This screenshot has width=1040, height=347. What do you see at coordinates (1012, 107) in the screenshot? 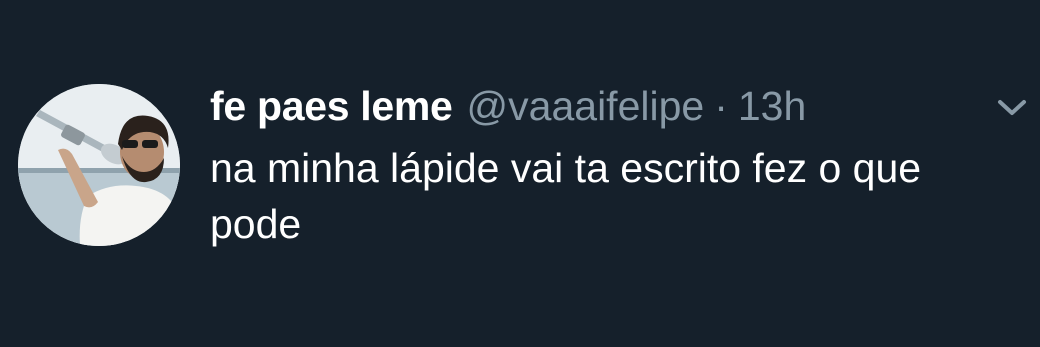
I see `chevron-down-icon` at bounding box center [1012, 107].